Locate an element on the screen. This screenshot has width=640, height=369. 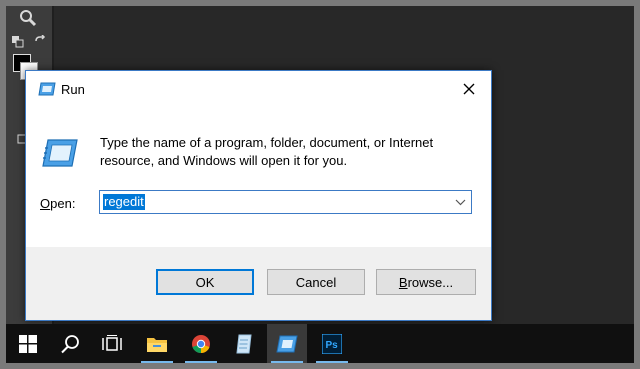
close-button is located at coordinates (469, 89).